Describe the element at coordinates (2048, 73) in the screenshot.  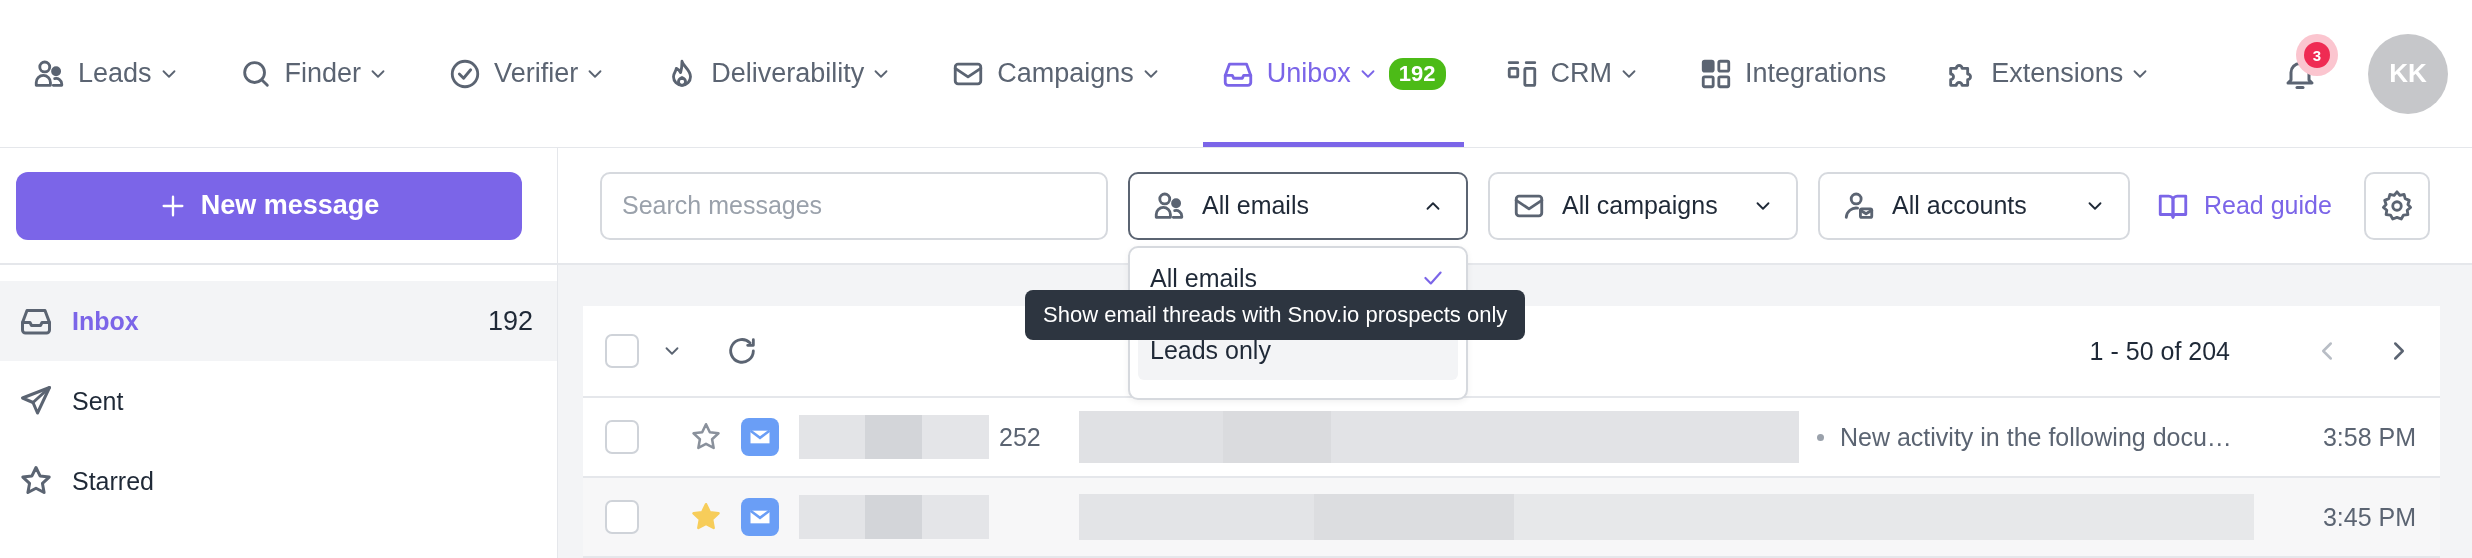
I see `nav-tab: Extensions` at that location.